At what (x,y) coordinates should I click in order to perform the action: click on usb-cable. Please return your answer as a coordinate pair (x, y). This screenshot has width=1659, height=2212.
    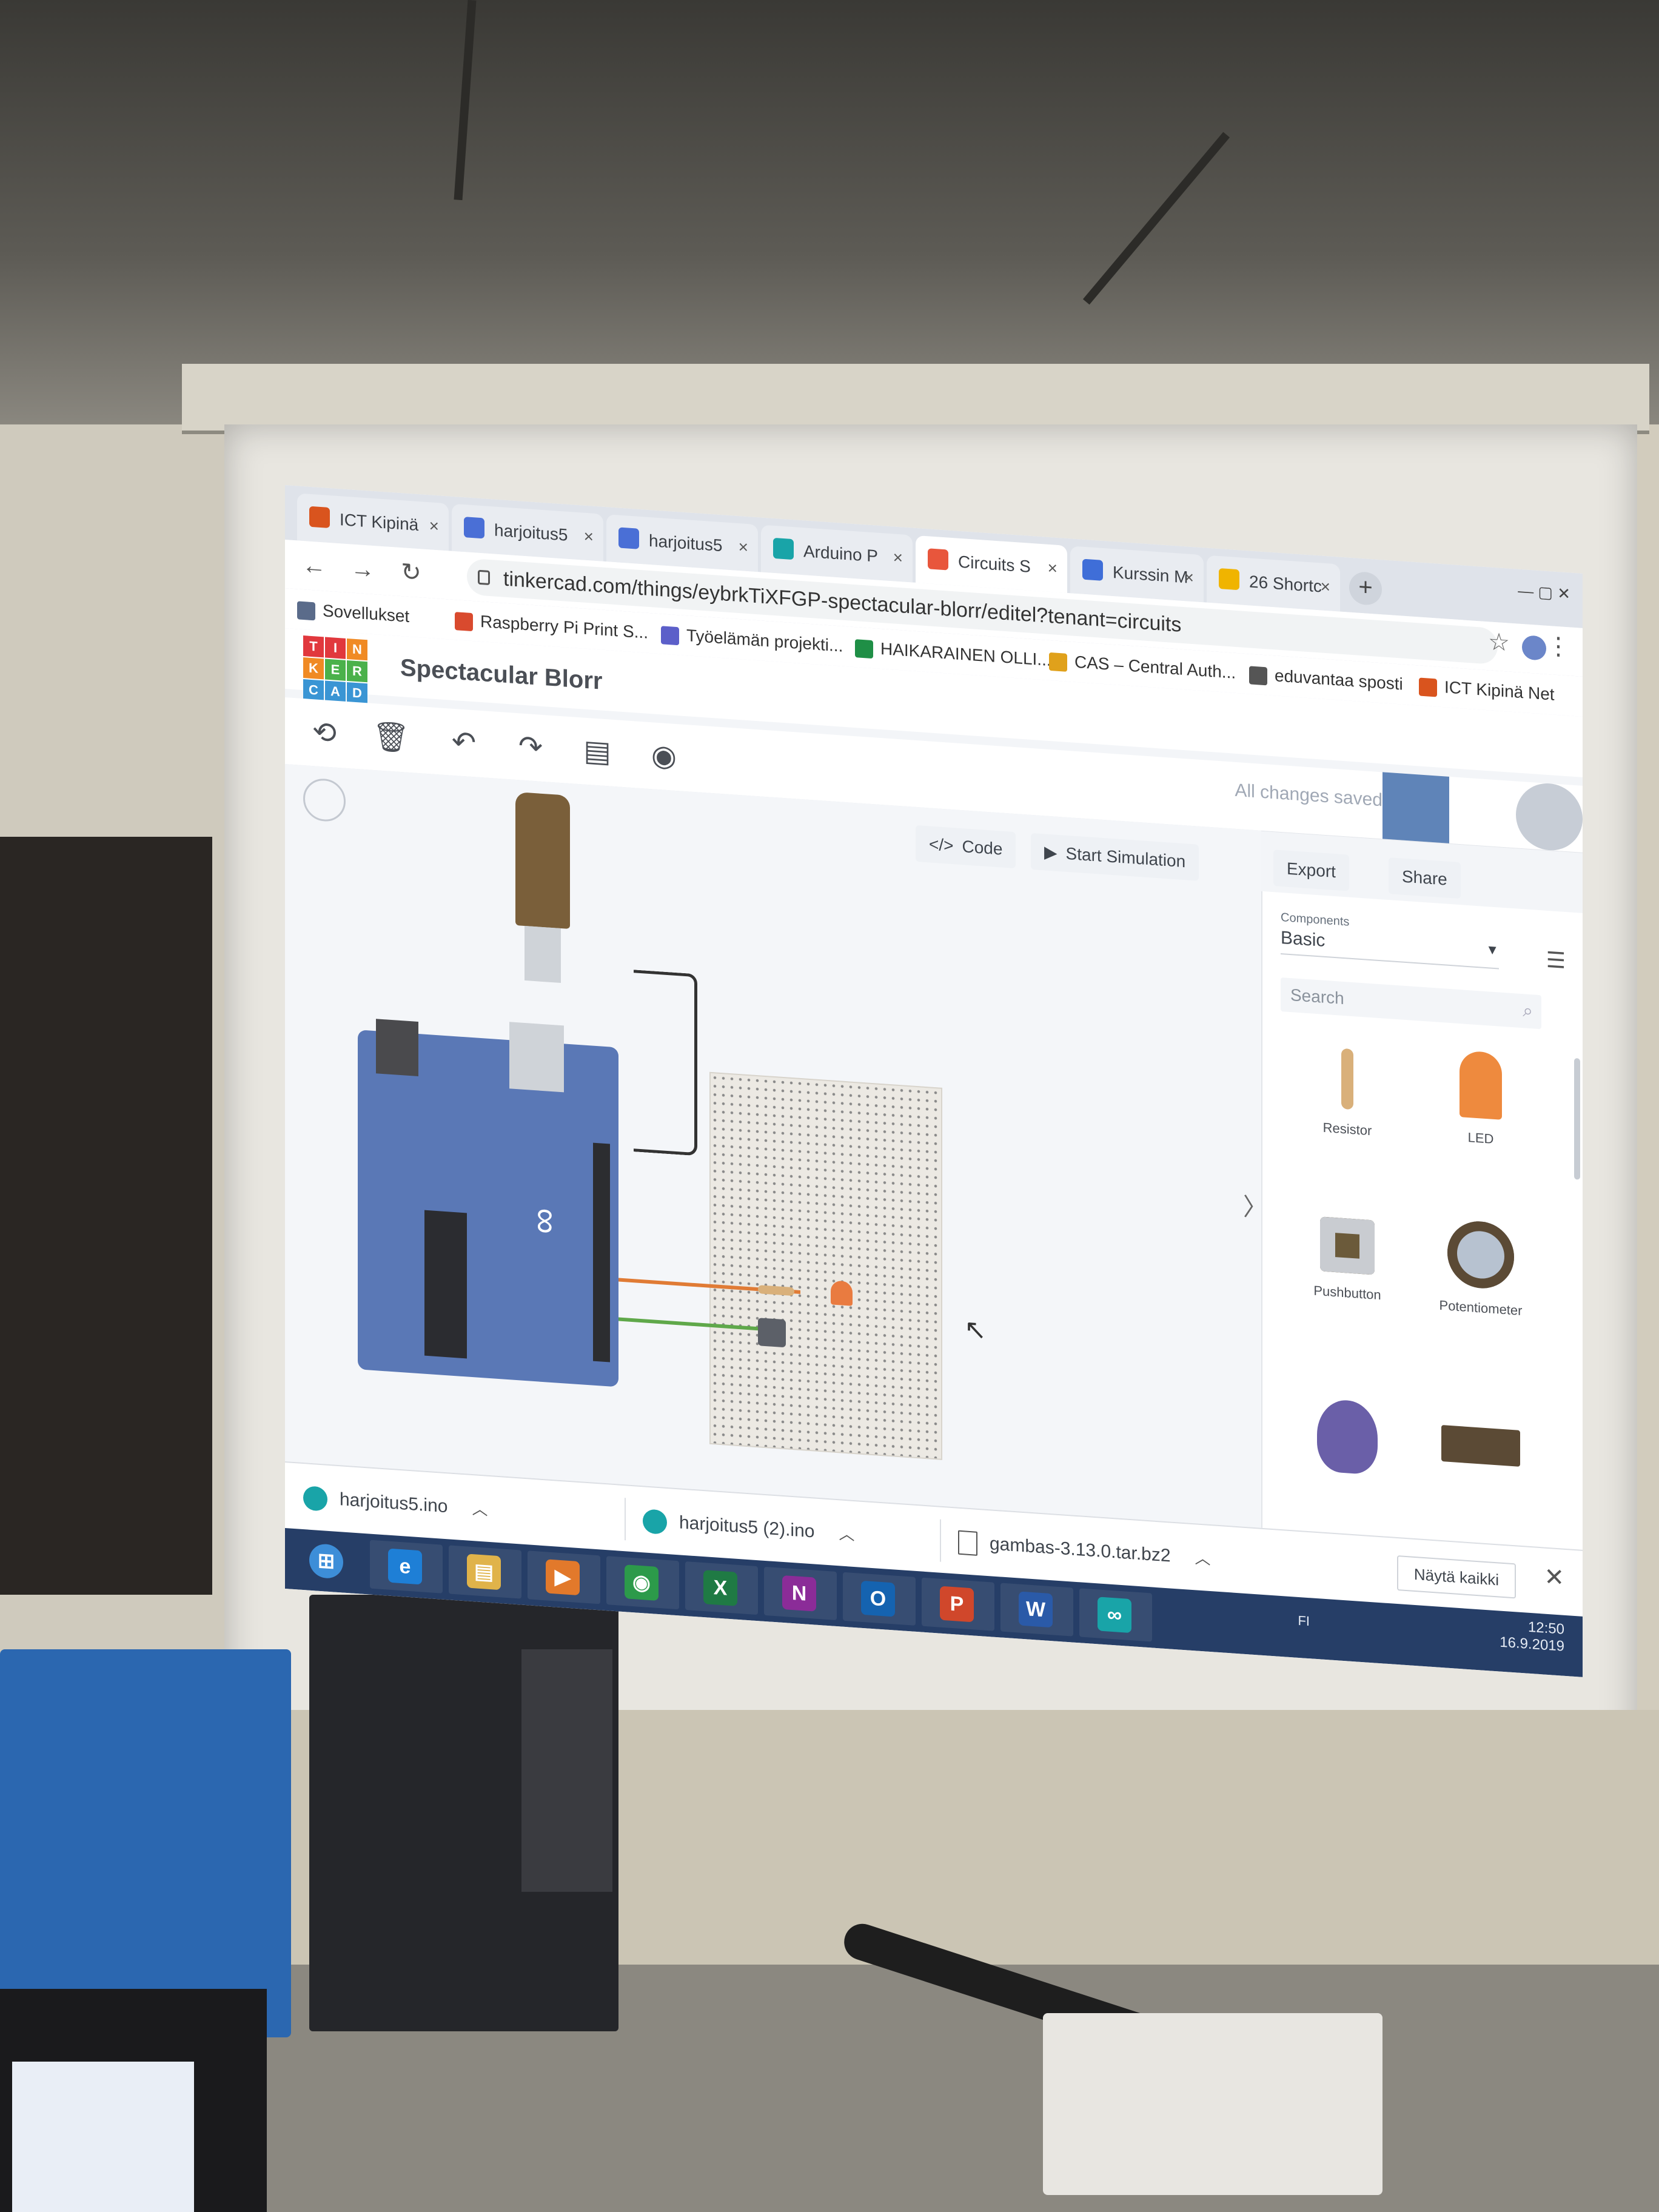
    Looking at the image, I should click on (542, 860).